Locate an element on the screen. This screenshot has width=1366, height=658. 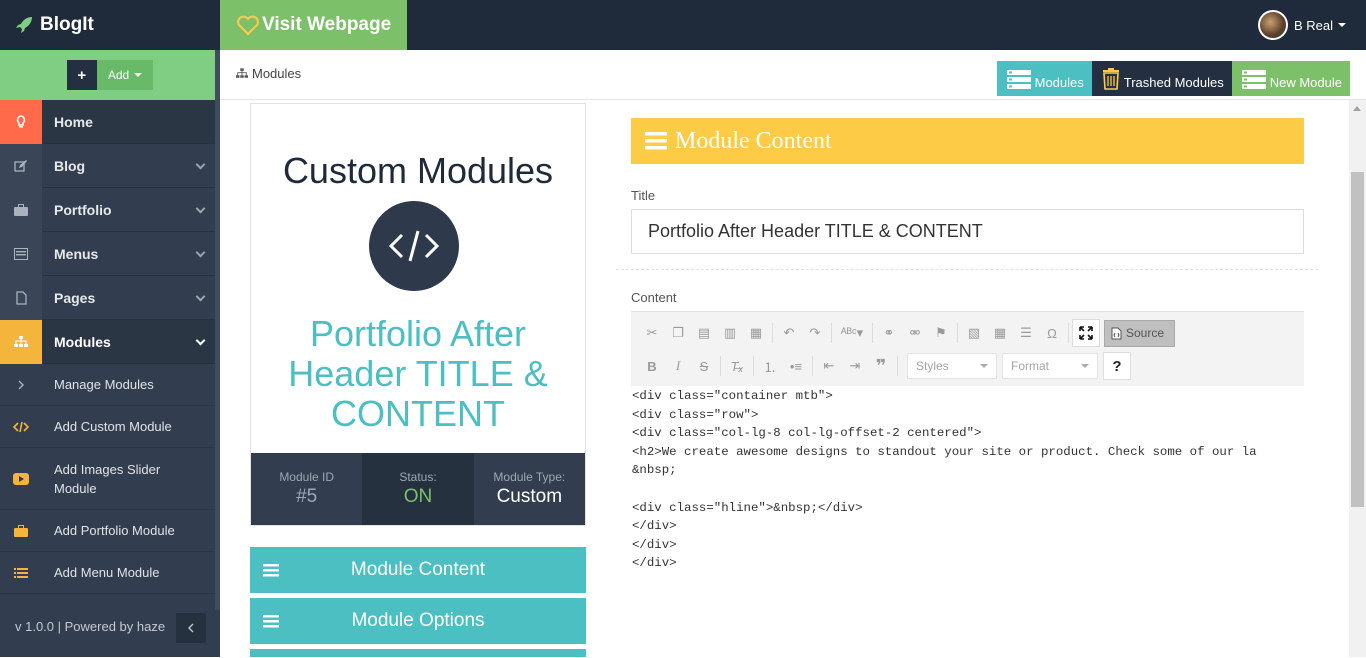
format-select: Format is located at coordinates (1050, 366).